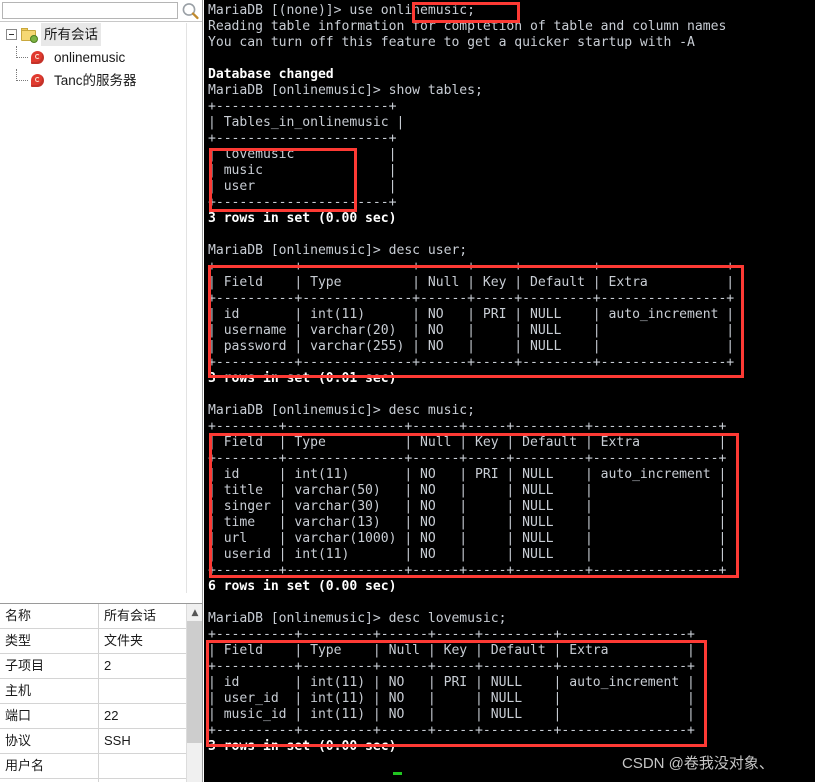 The width and height of the screenshot is (815, 782). I want to click on tree-node-all-sessions: 所有会话, so click(93, 34).